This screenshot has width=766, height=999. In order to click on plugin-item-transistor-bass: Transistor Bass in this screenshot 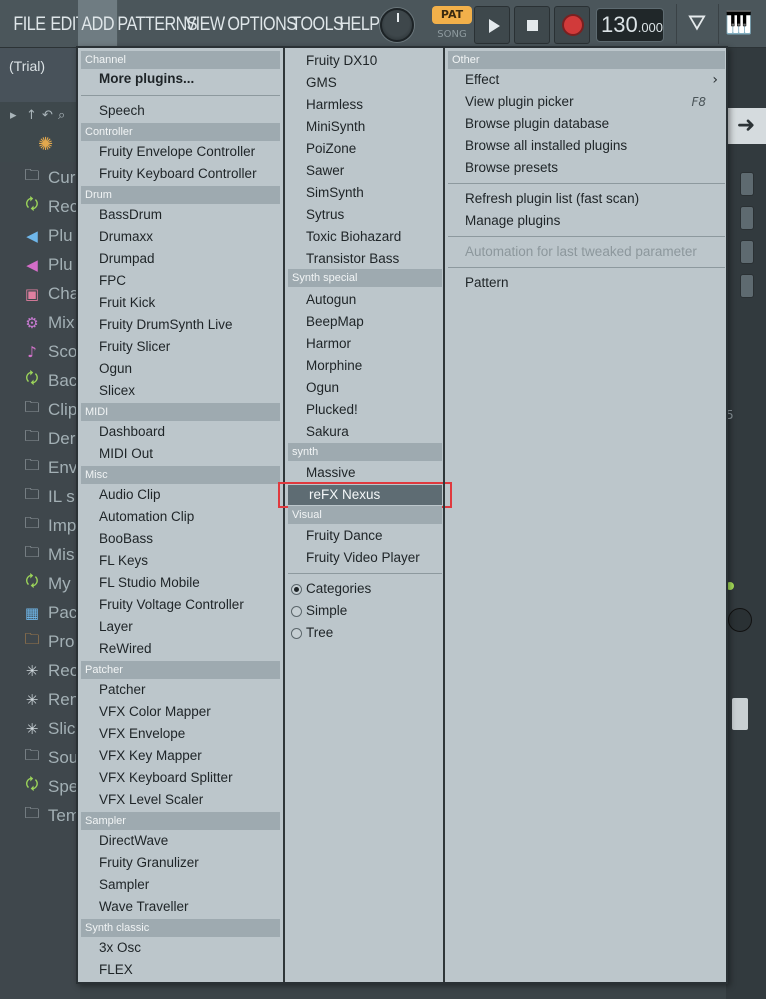, I will do `click(352, 259)`.